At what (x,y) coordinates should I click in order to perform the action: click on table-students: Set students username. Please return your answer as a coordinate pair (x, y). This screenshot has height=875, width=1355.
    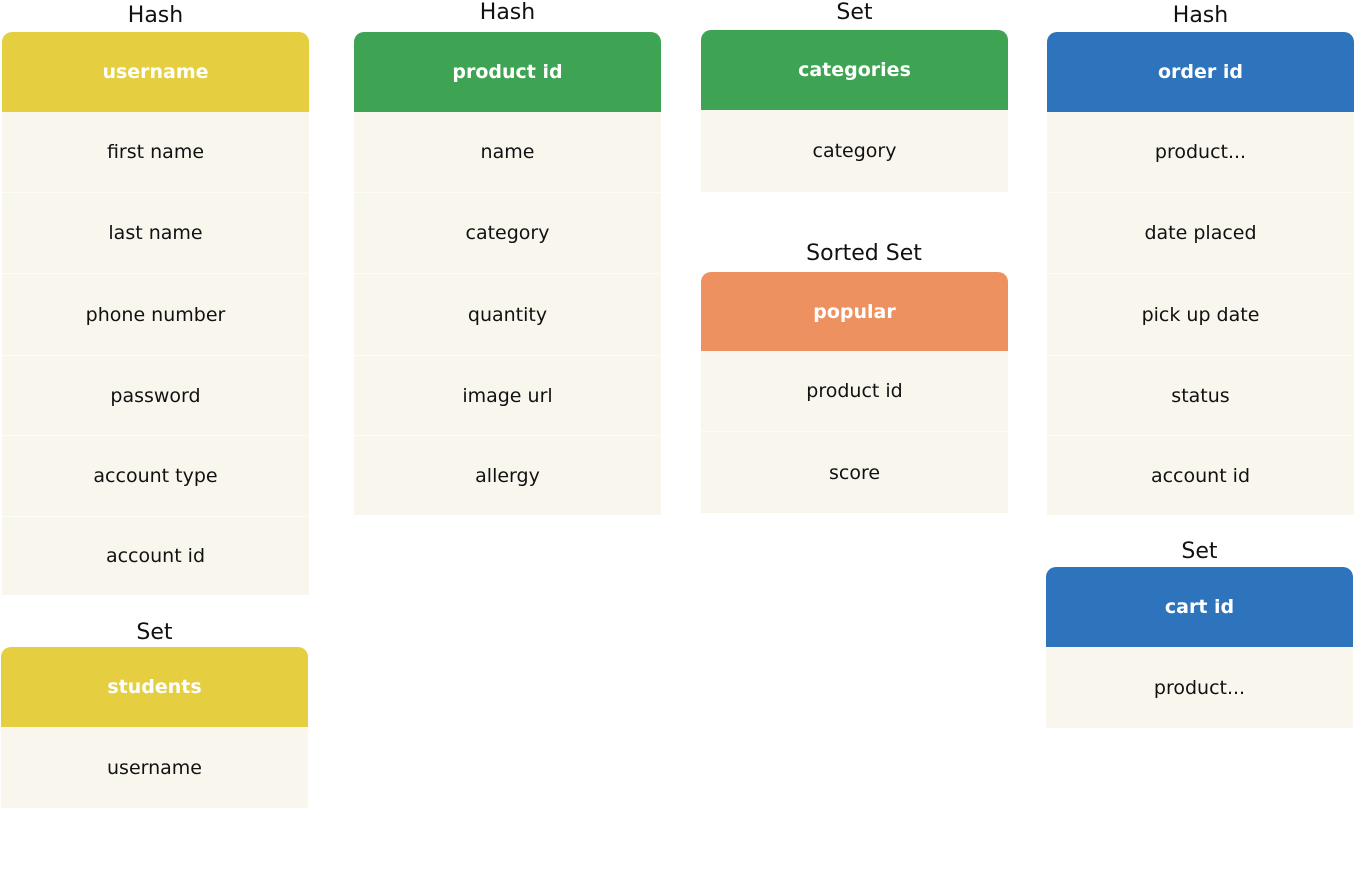
    Looking at the image, I should click on (154, 714).